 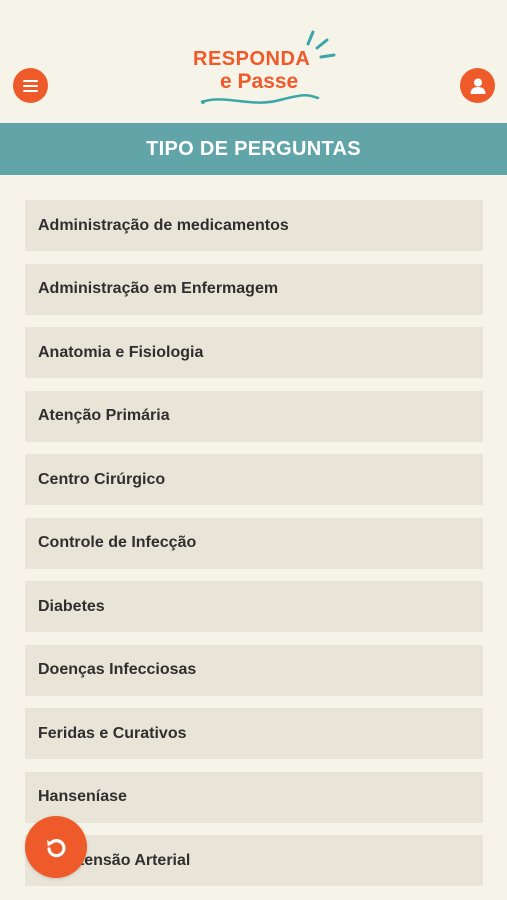 I want to click on category-label: Atenção Primária, so click(x=104, y=415).